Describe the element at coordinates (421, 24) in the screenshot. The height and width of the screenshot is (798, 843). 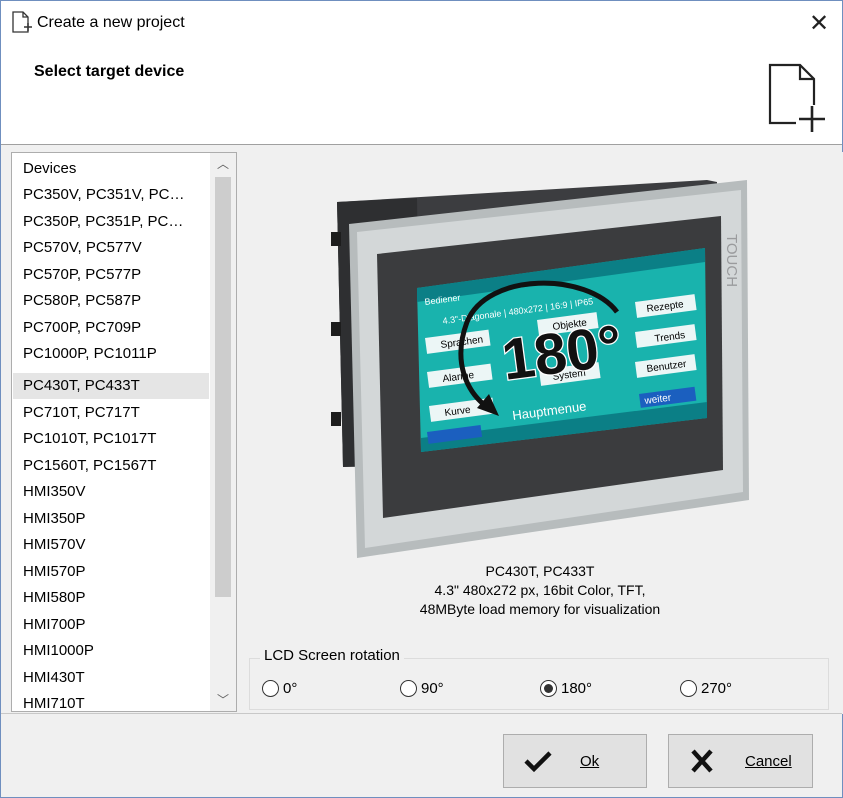
I see `title-bar: Create a new project ✕` at that location.